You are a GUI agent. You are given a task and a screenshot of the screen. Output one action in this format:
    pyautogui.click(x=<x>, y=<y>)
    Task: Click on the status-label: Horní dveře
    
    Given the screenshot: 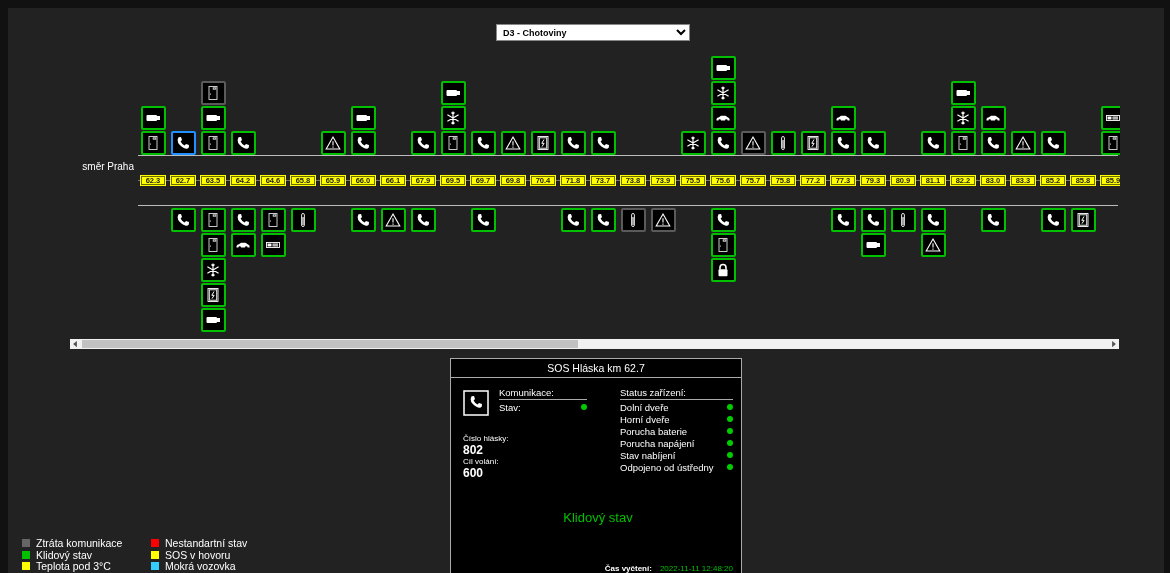 What is the action you would take?
    pyautogui.click(x=645, y=419)
    